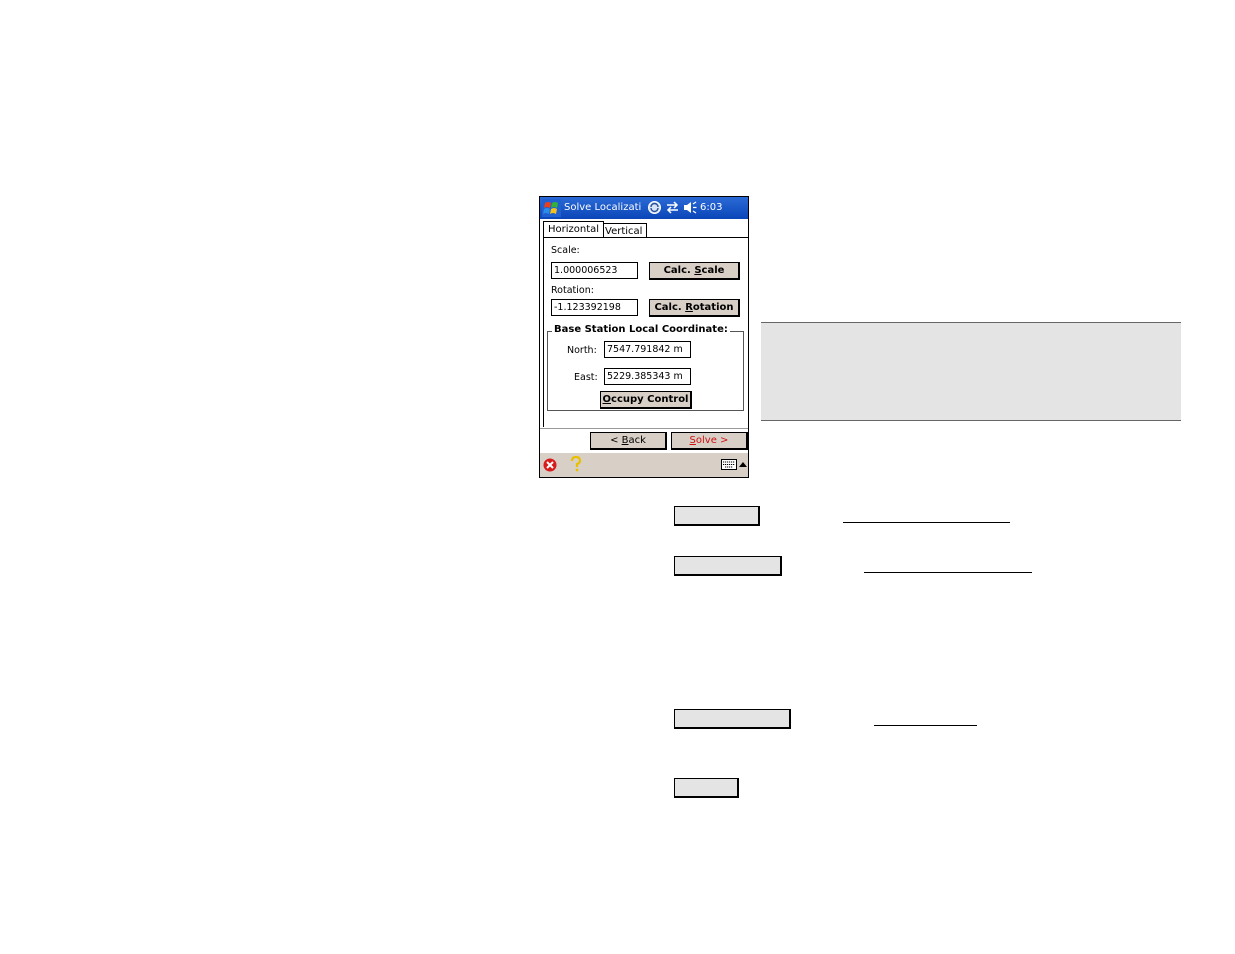  Describe the element at coordinates (644, 465) in the screenshot. I see `command-bar` at that location.